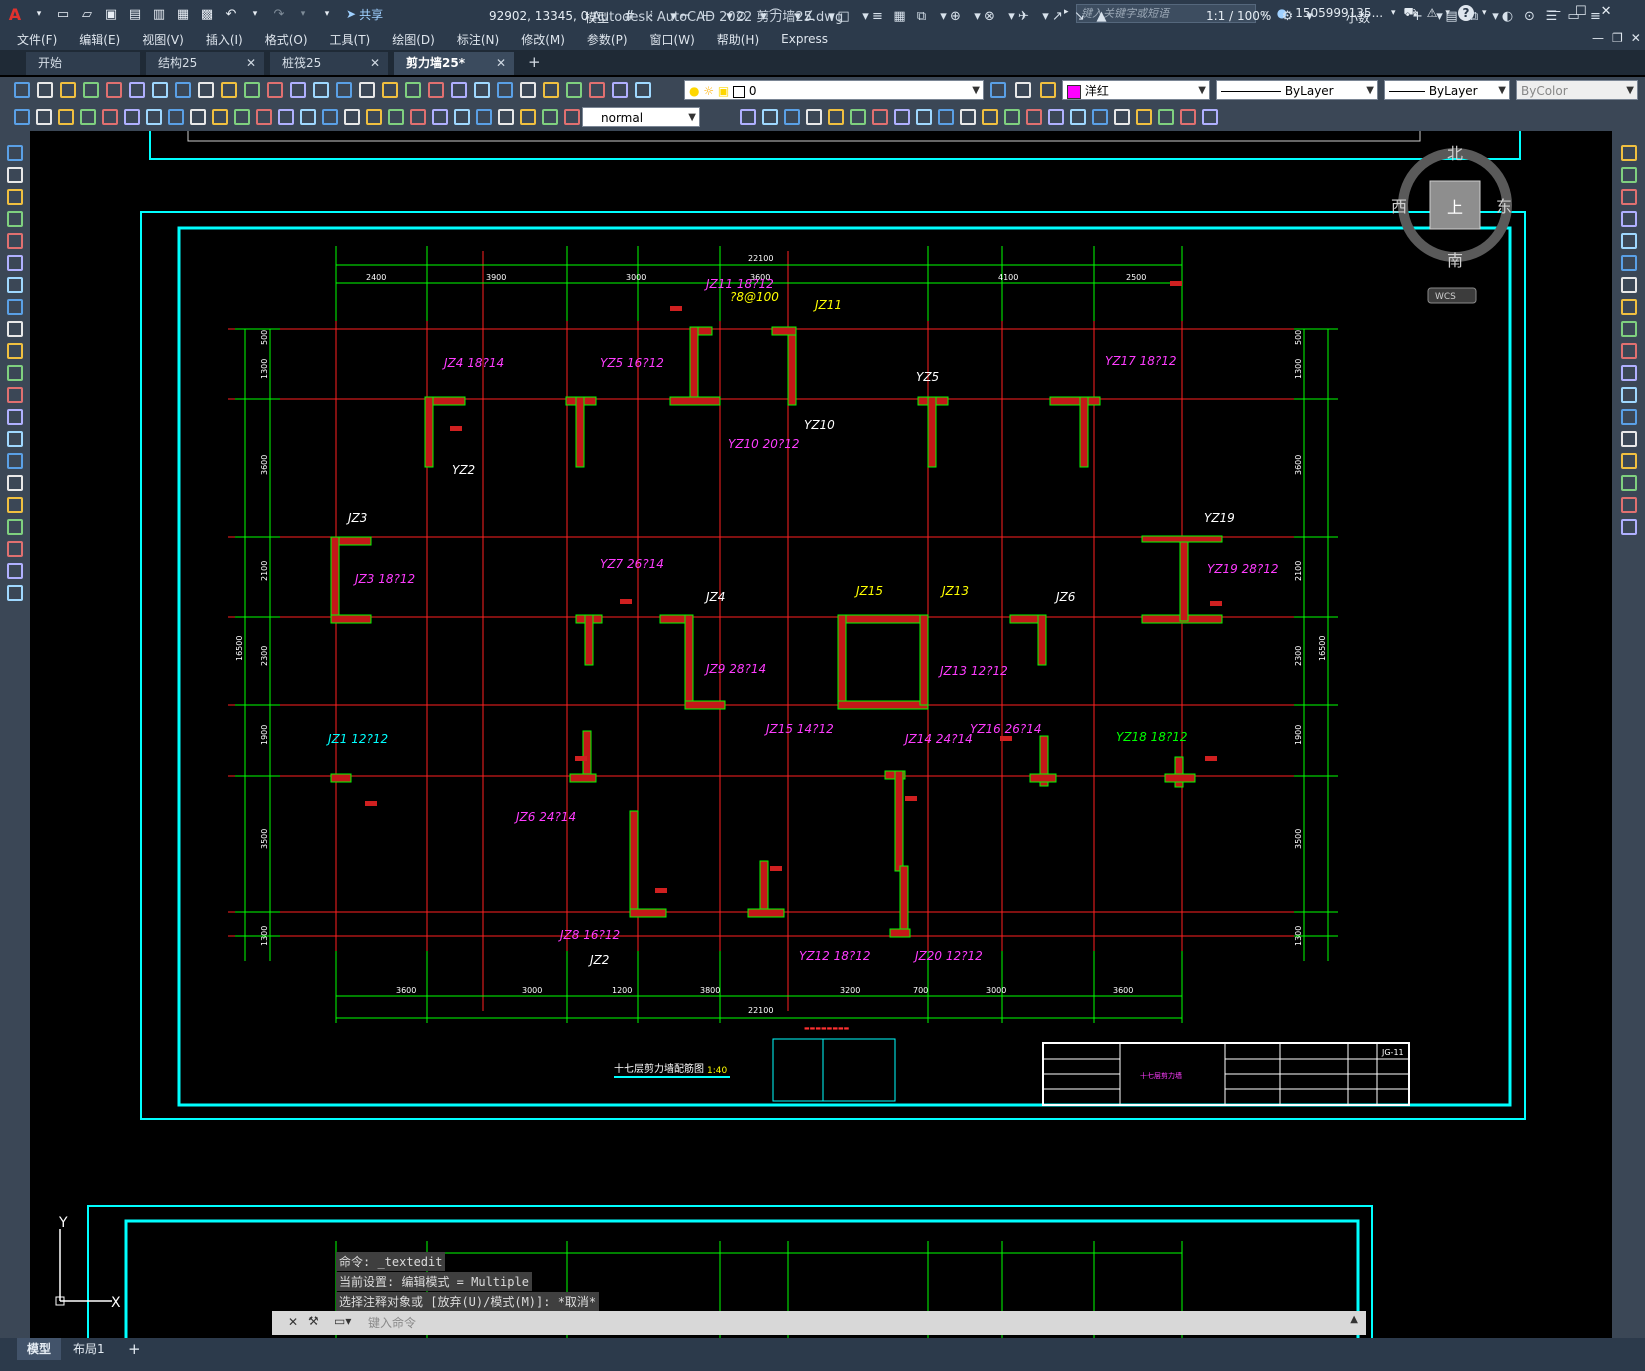 The width and height of the screenshot is (1645, 1371). What do you see at coordinates (685, 16) in the screenshot?
I see `status-toggle-icon: ⌐` at bounding box center [685, 16].